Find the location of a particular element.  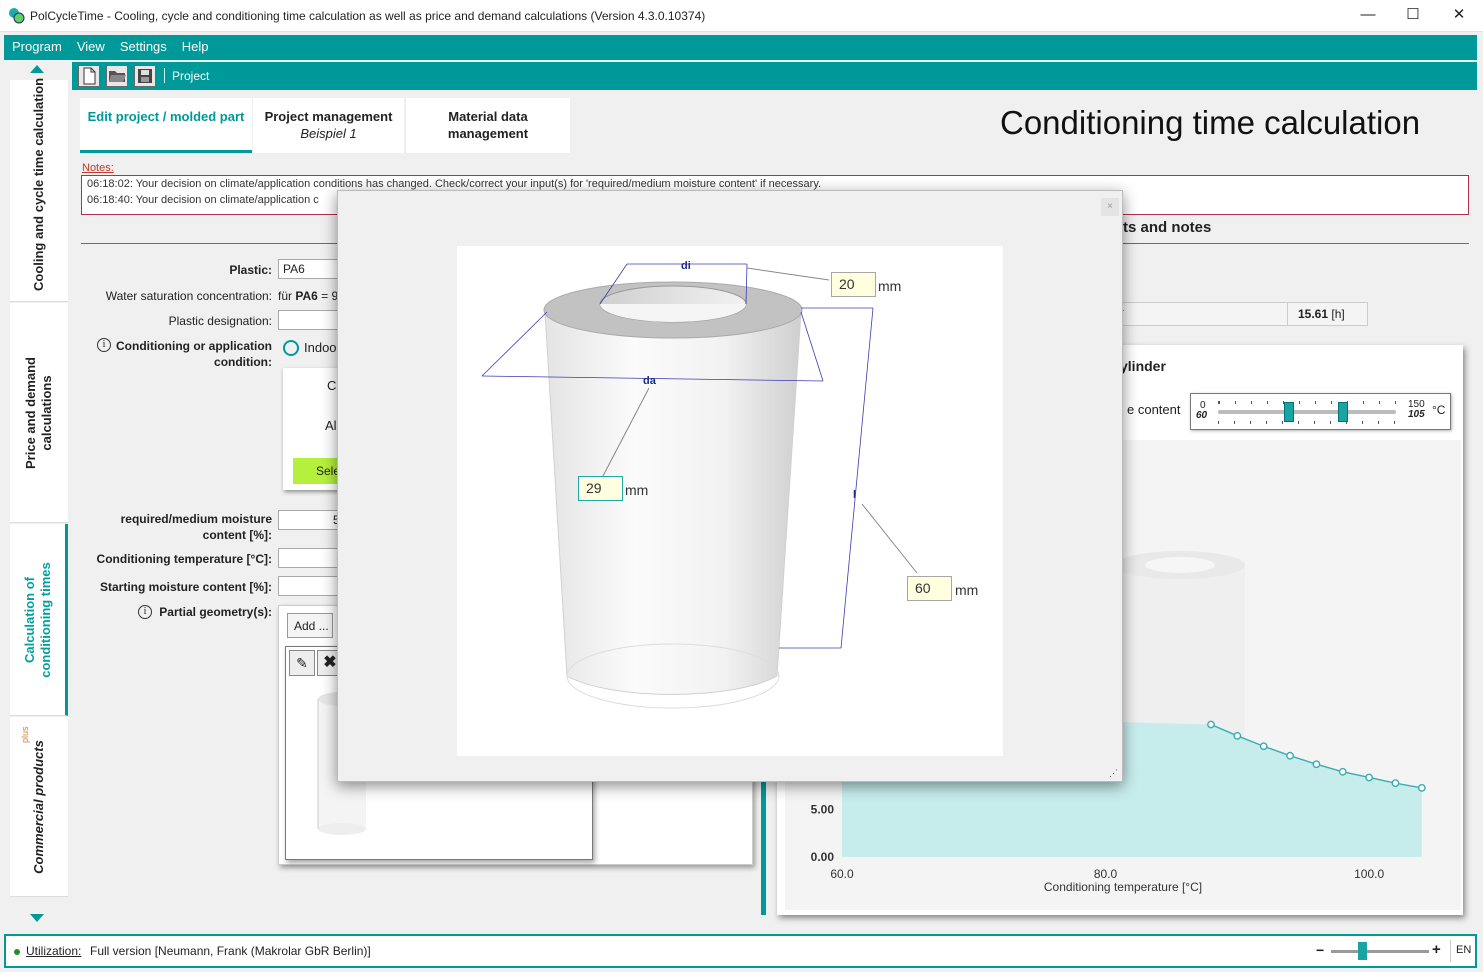

hollow-cylinder-icon: di da l is located at coordinates (699, 484).